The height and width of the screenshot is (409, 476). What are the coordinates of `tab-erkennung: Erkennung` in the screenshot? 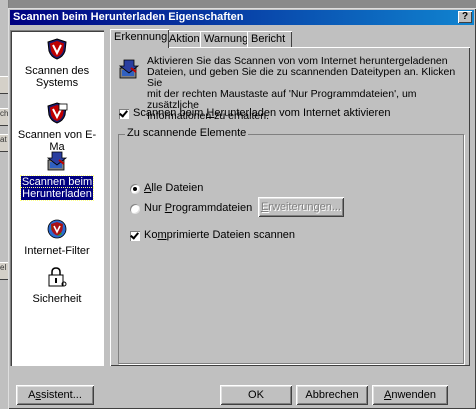 It's located at (139, 38).